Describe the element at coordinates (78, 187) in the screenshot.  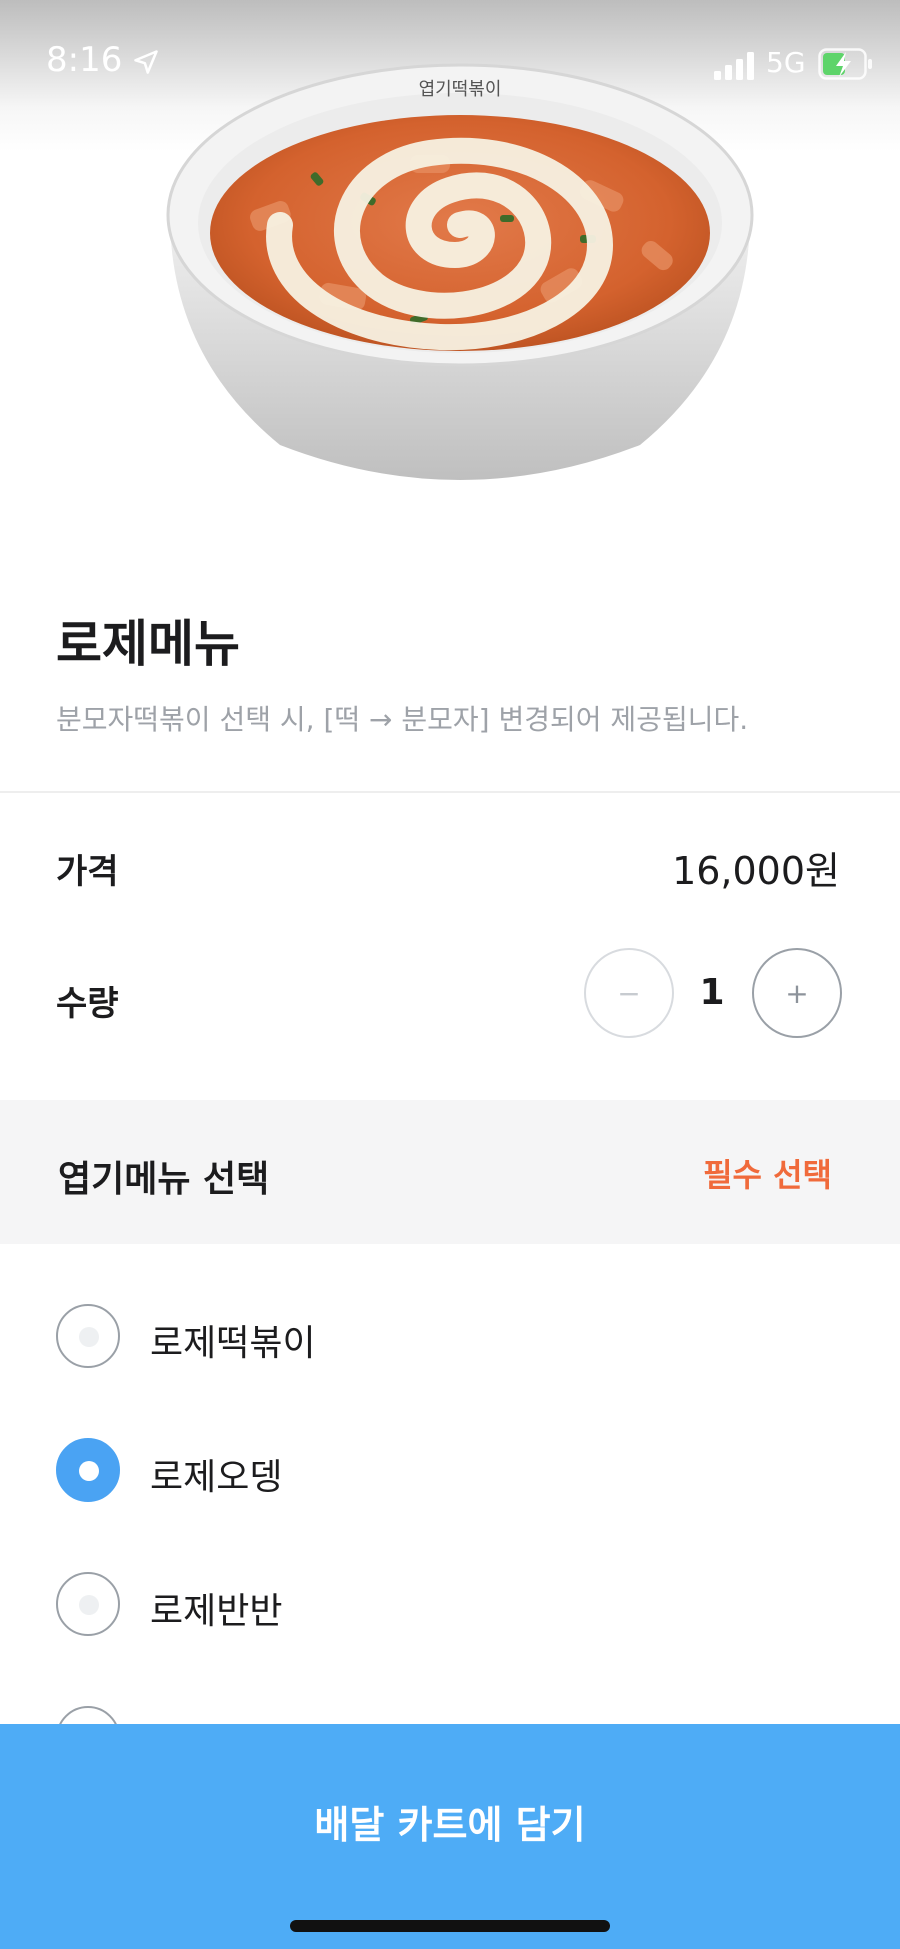
I see `back-button` at that location.